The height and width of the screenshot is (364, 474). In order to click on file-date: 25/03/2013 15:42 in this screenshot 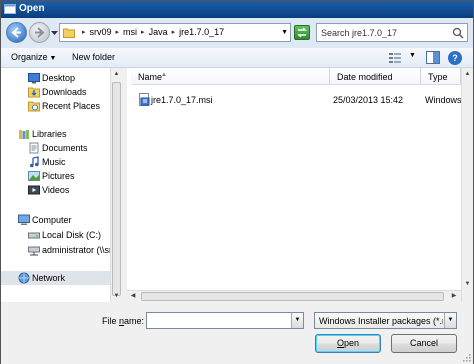, I will do `click(368, 100)`.